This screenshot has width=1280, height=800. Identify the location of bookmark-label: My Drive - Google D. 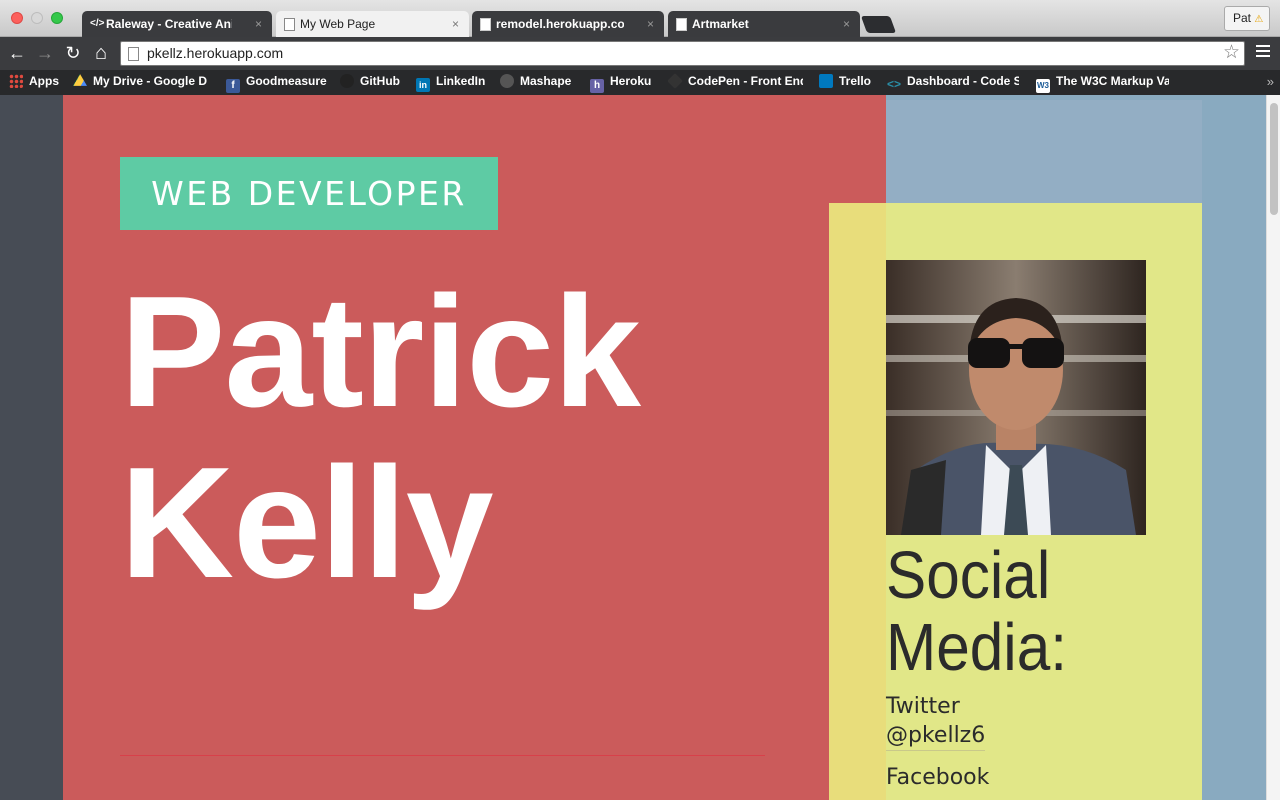
(150, 81).